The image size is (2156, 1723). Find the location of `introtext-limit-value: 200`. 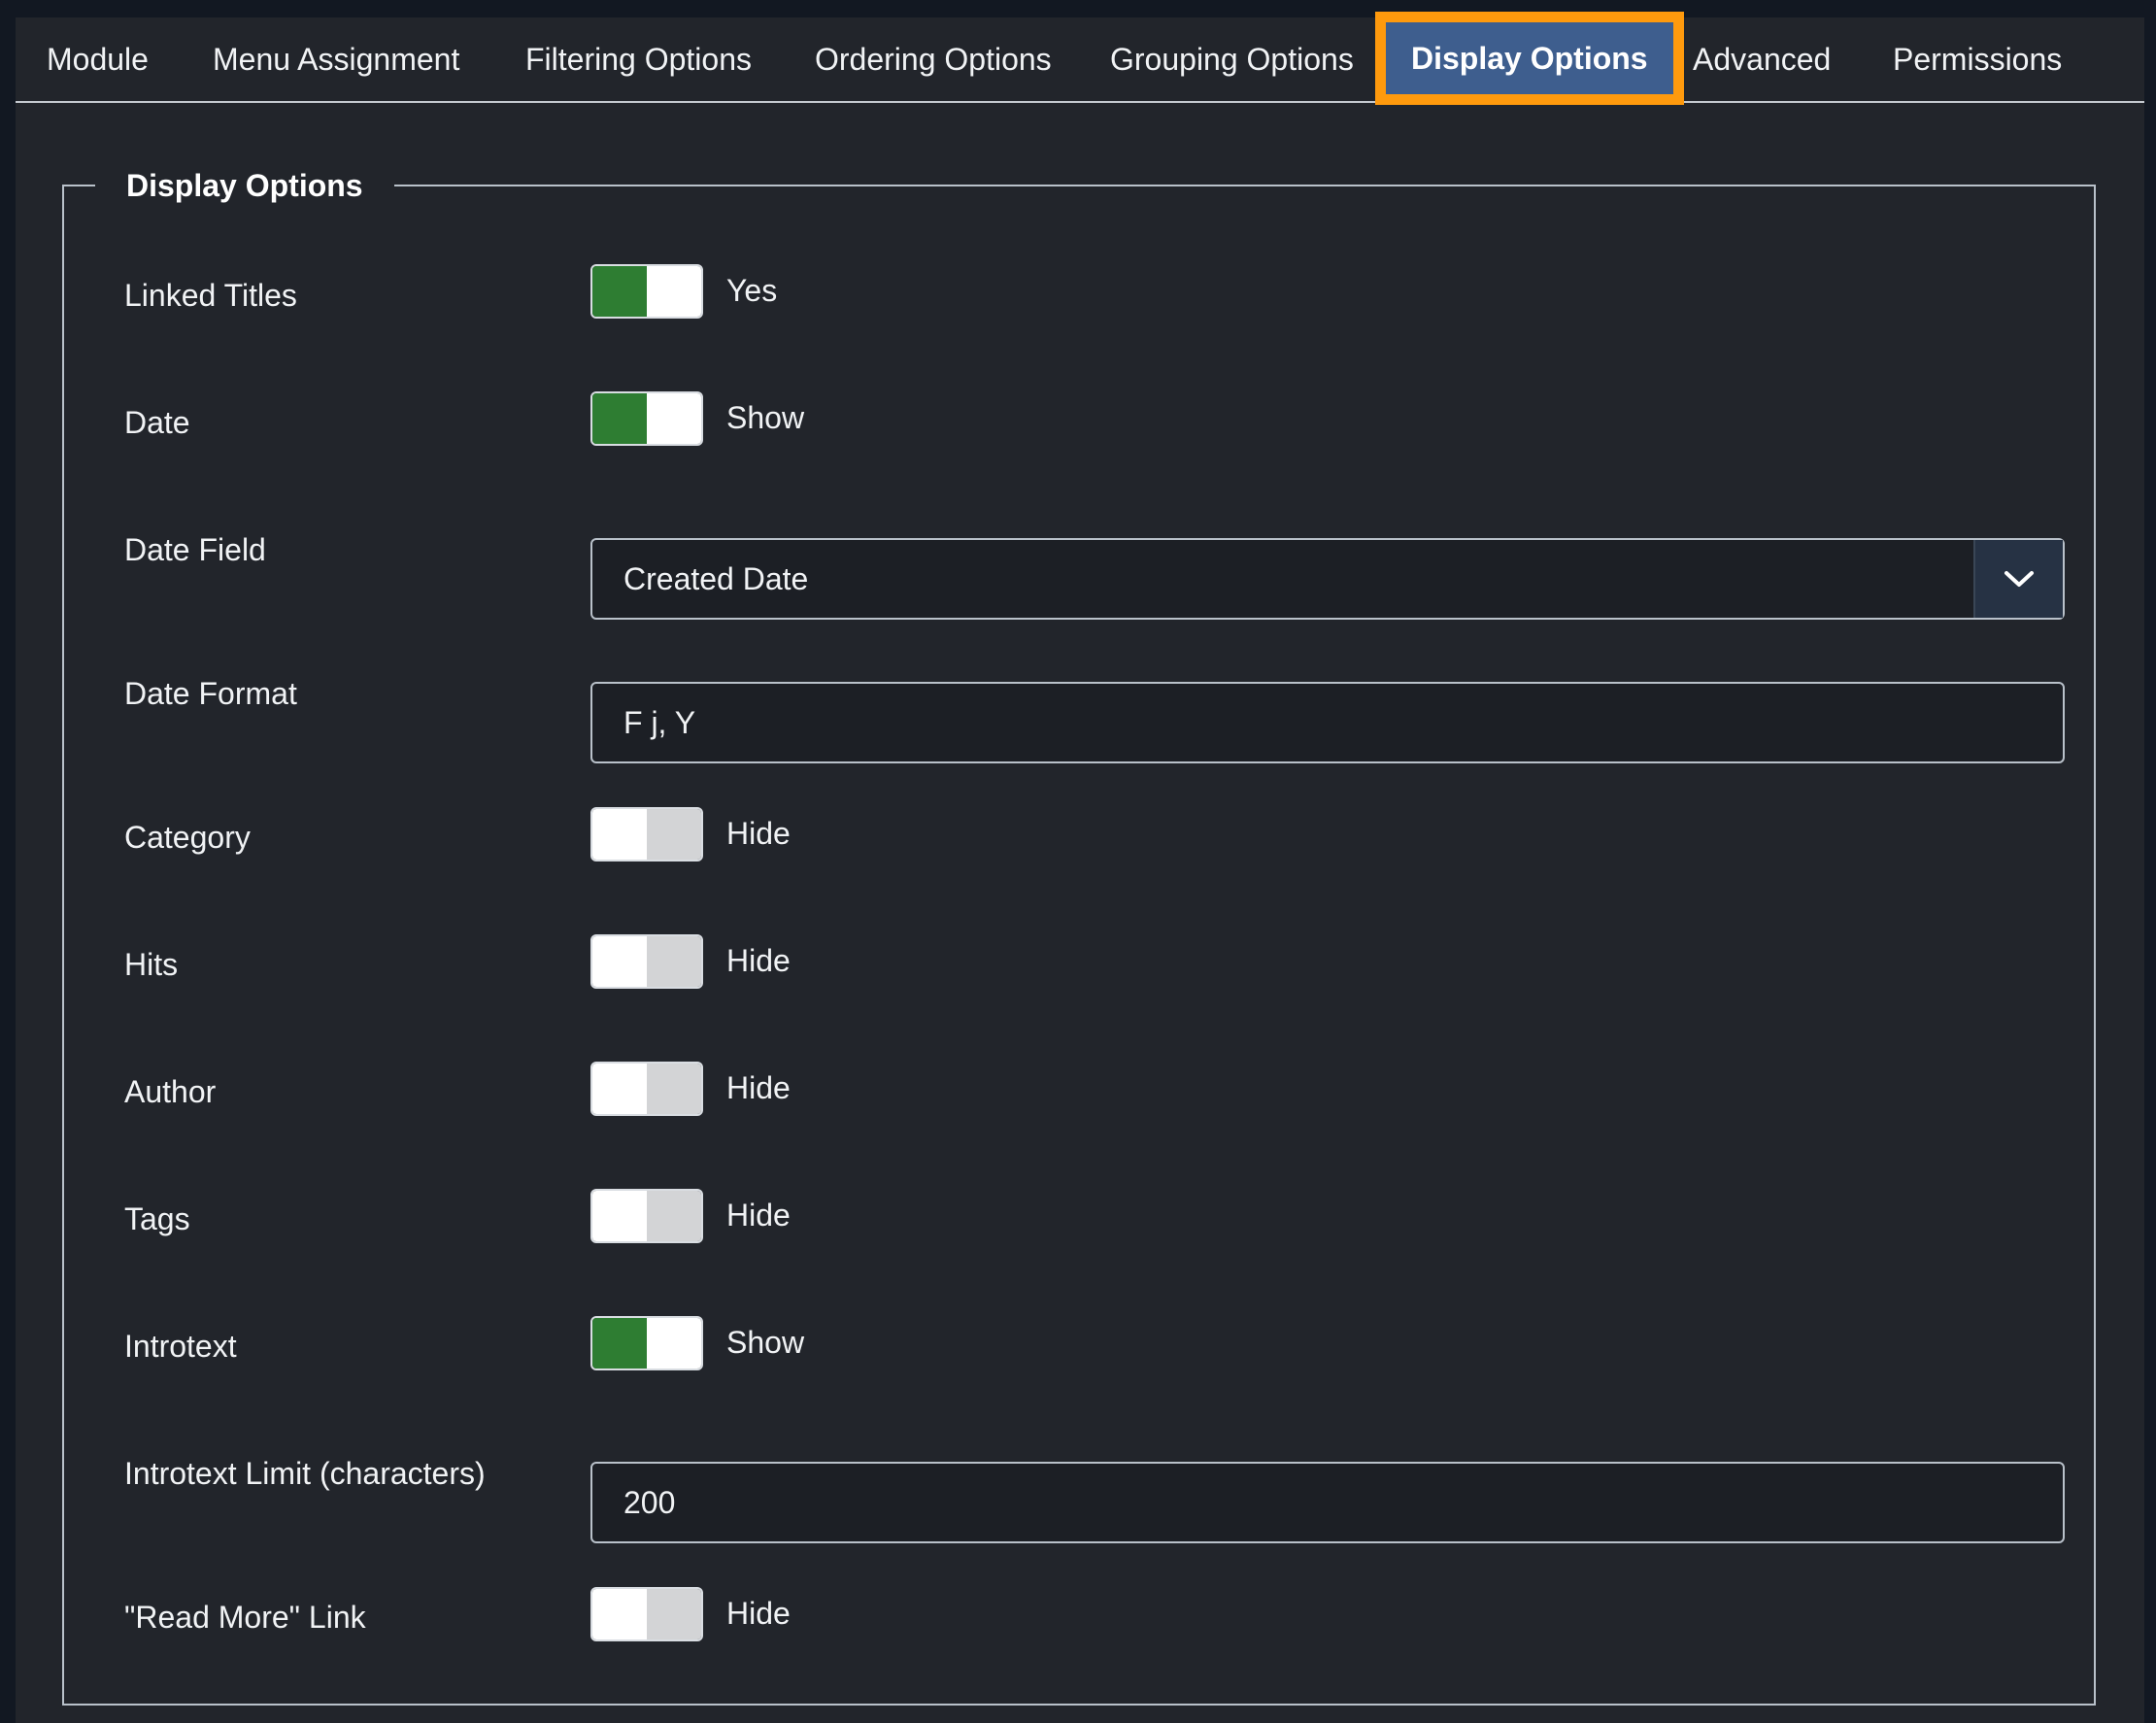

introtext-limit-value: 200 is located at coordinates (649, 1502).